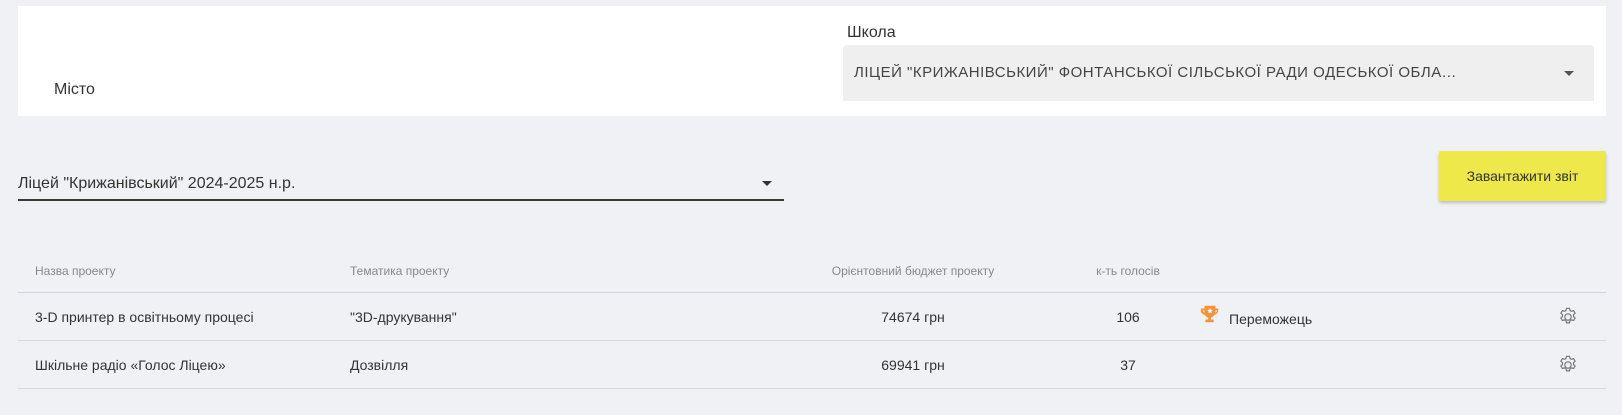  Describe the element at coordinates (913, 365) in the screenshot. I see `project-budget: 69941 грн` at that location.